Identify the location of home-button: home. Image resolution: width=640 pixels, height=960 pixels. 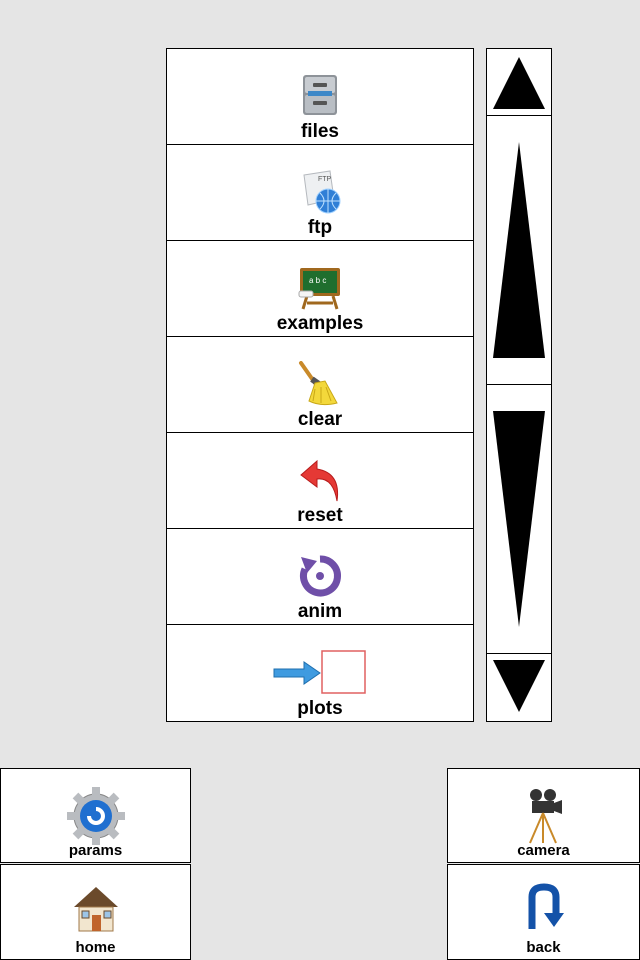
(95, 912).